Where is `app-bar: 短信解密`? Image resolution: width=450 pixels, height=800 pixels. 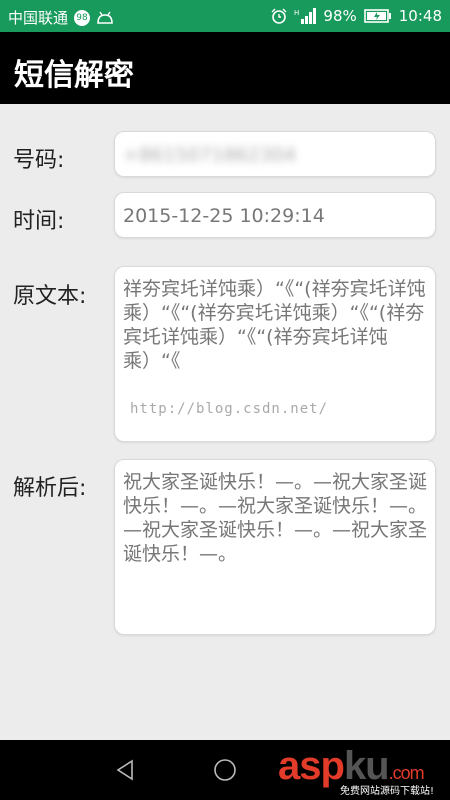
app-bar: 短信解密 is located at coordinates (225, 68).